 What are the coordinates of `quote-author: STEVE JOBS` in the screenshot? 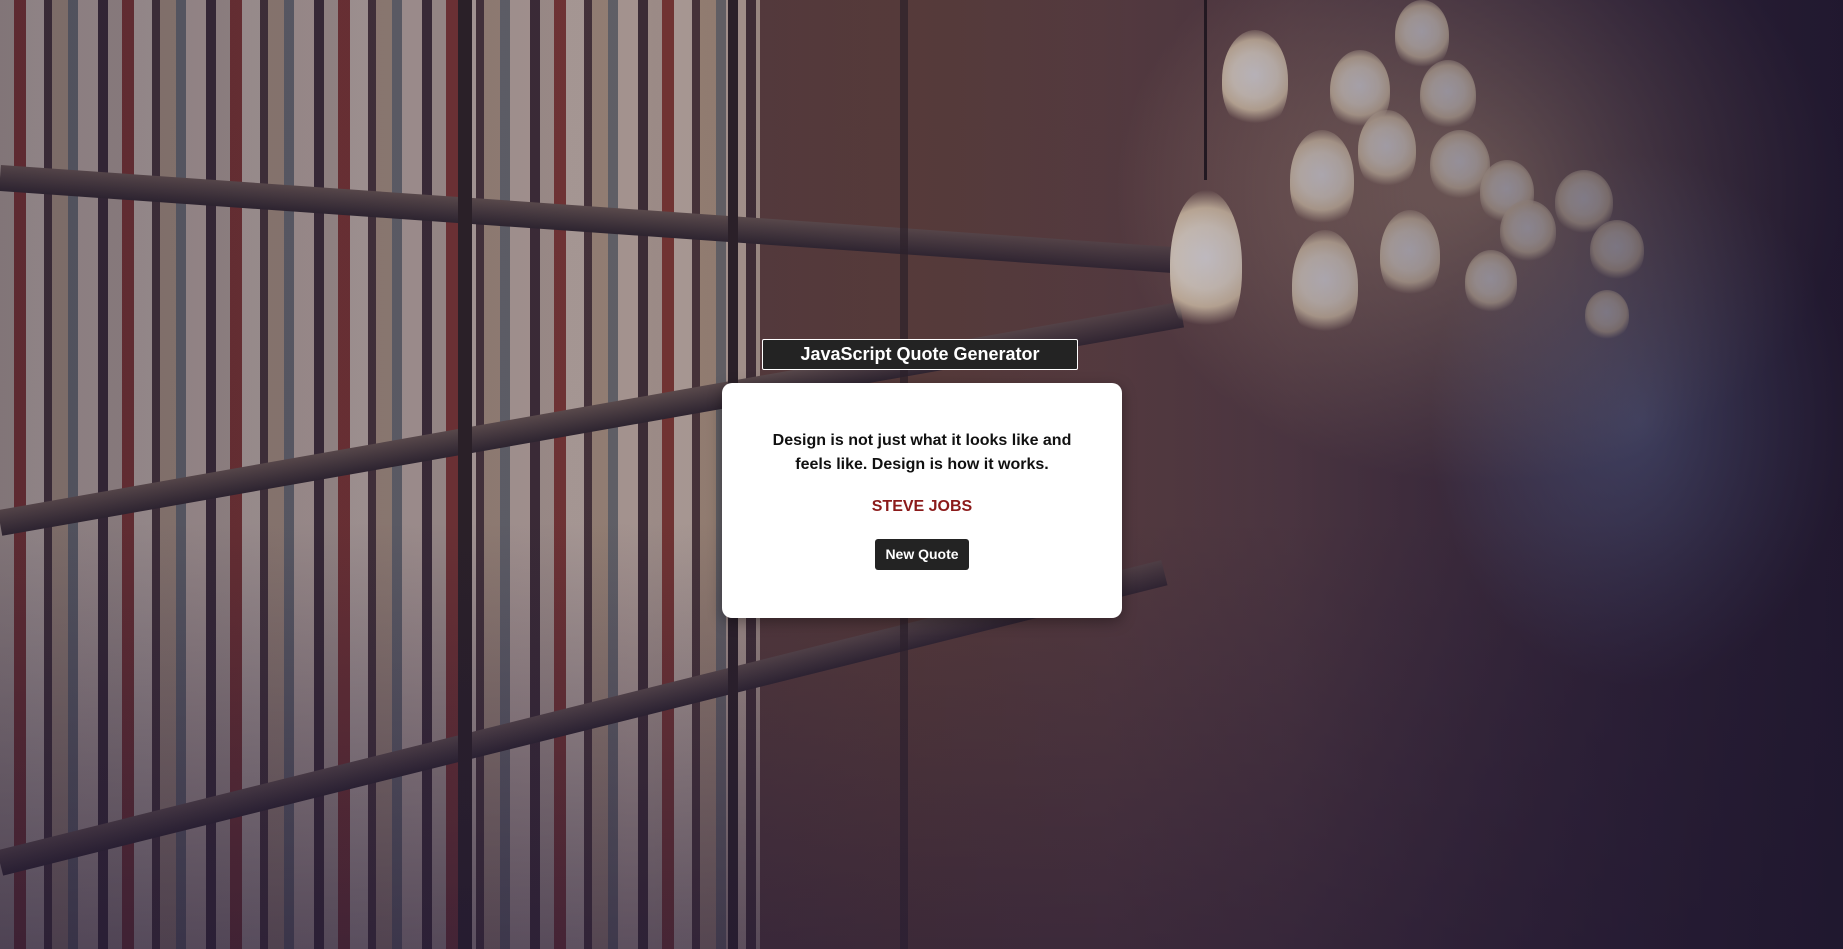 It's located at (922, 506).